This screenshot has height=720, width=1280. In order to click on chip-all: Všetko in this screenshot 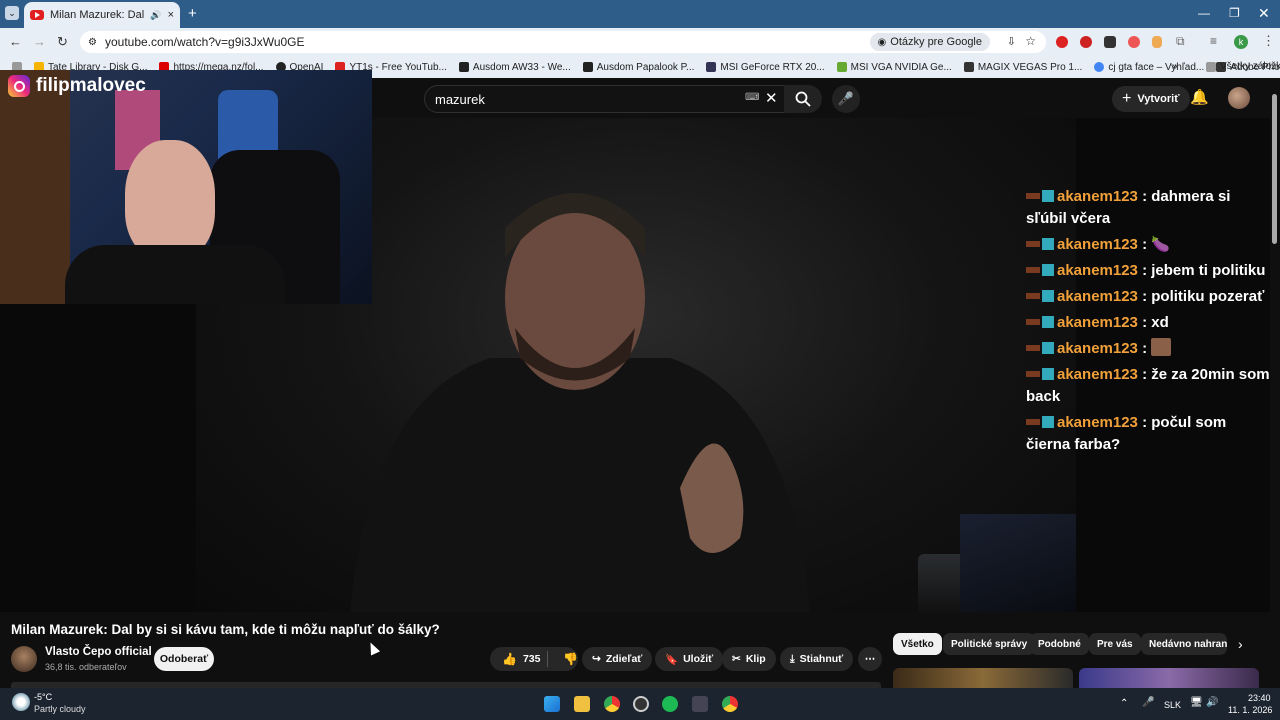, I will do `click(917, 644)`.